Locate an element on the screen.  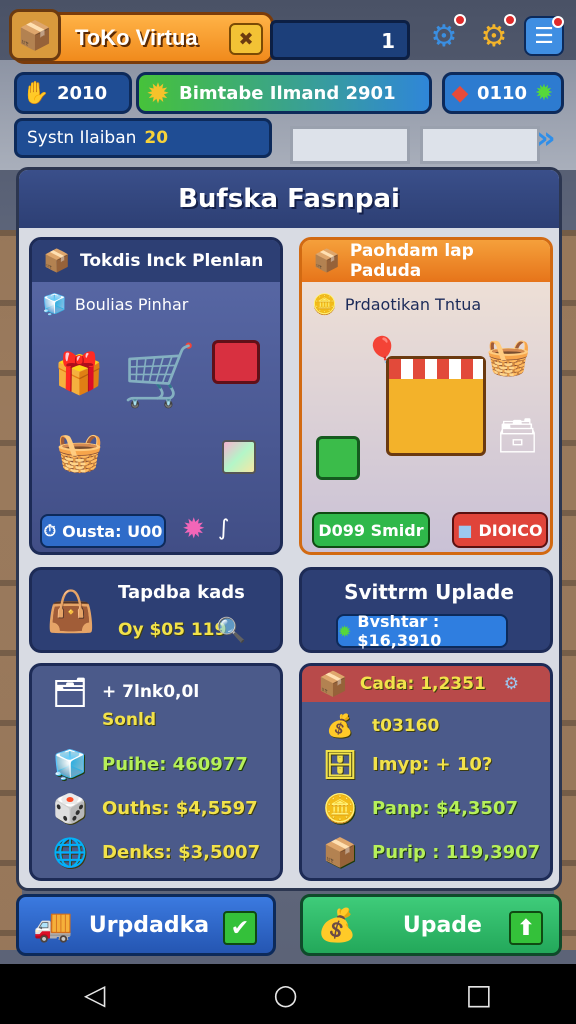
stat-left-row: 🧊 Puihe: 460977 is located at coordinates (150, 764).